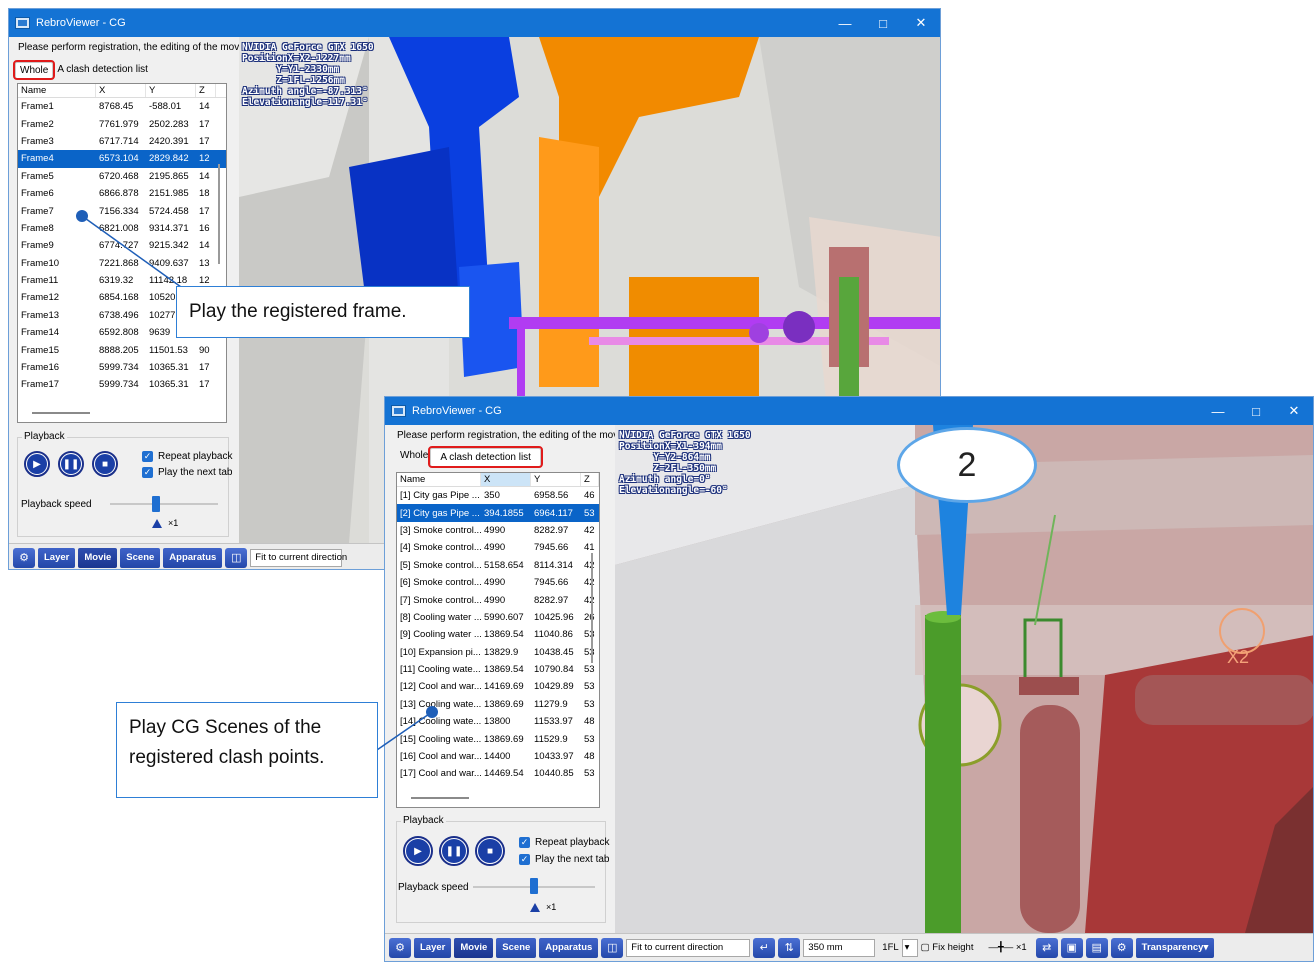 This screenshot has width=1314, height=962. I want to click on table-row: [12] Cool and war... 14169.69 10429.89 53, so click(498, 686).